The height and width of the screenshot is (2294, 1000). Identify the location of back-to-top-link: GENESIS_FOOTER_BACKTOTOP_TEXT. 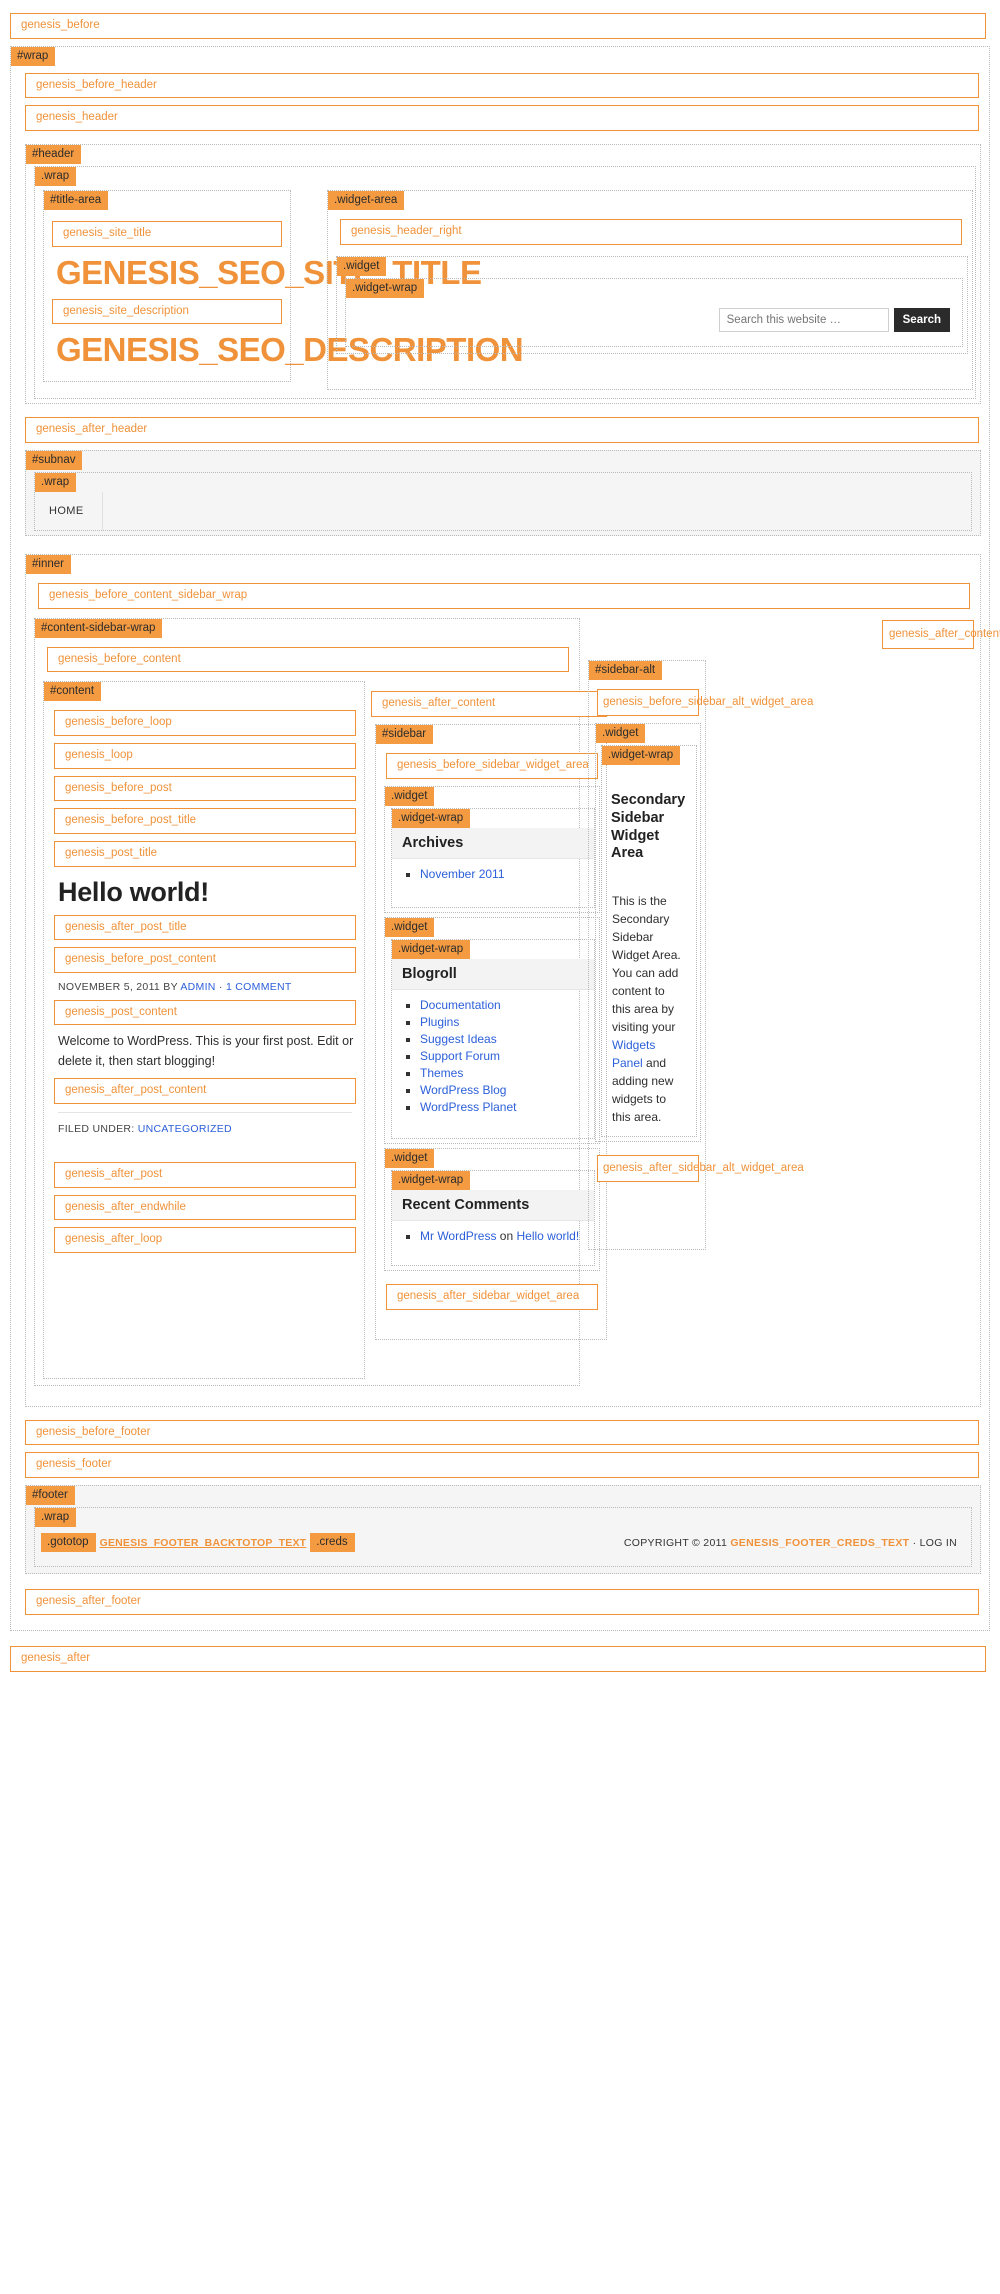
(203, 1543).